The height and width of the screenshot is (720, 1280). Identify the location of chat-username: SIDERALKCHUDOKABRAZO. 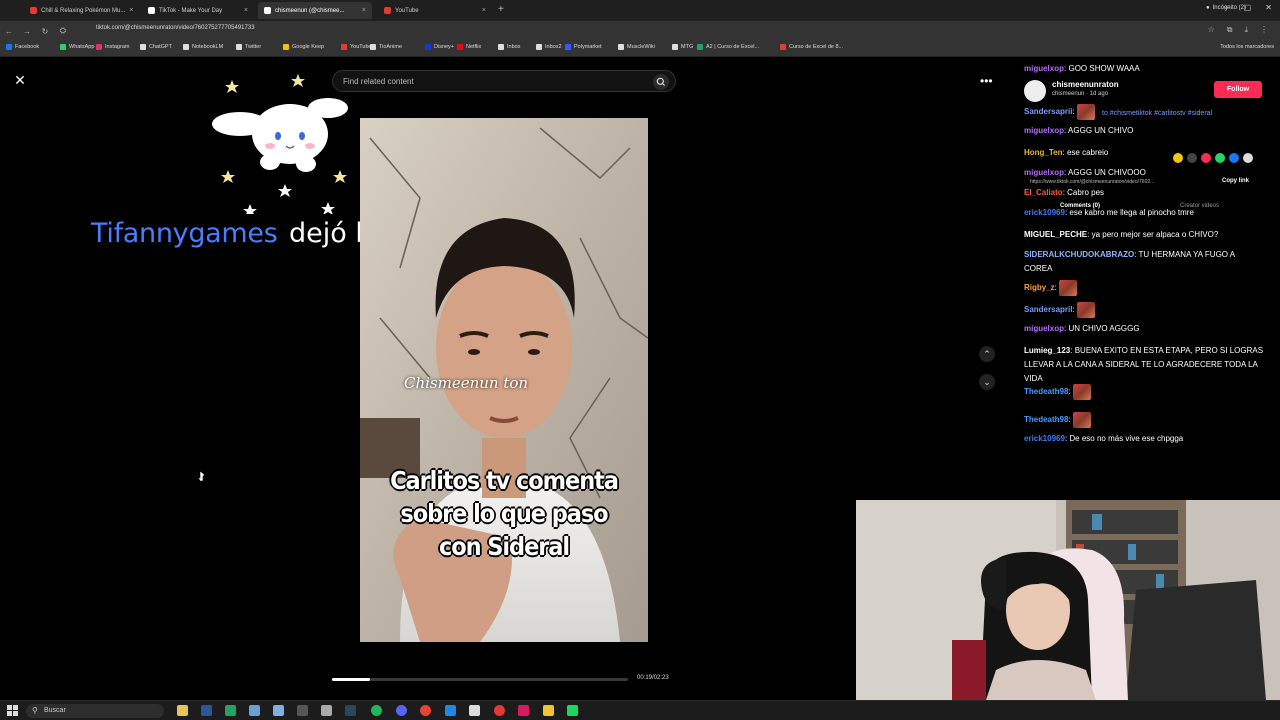
(1079, 254).